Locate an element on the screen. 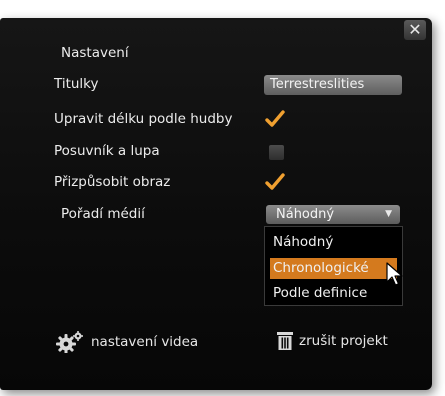 This screenshot has width=445, height=396. fit-image-checkbox is located at coordinates (275, 181).